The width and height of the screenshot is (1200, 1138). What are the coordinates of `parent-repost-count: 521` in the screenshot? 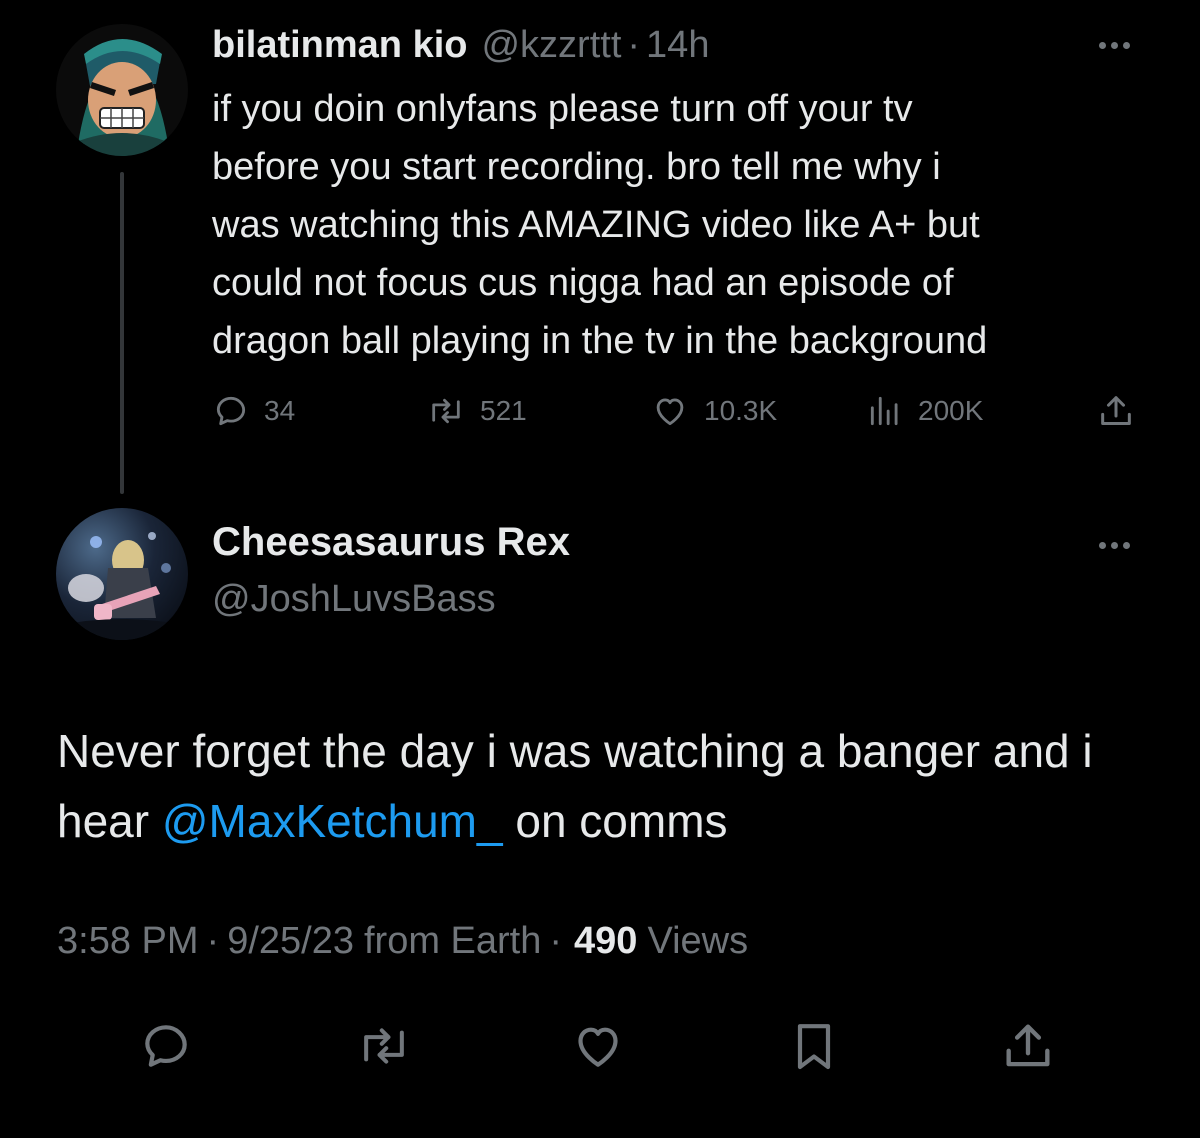 It's located at (503, 410).